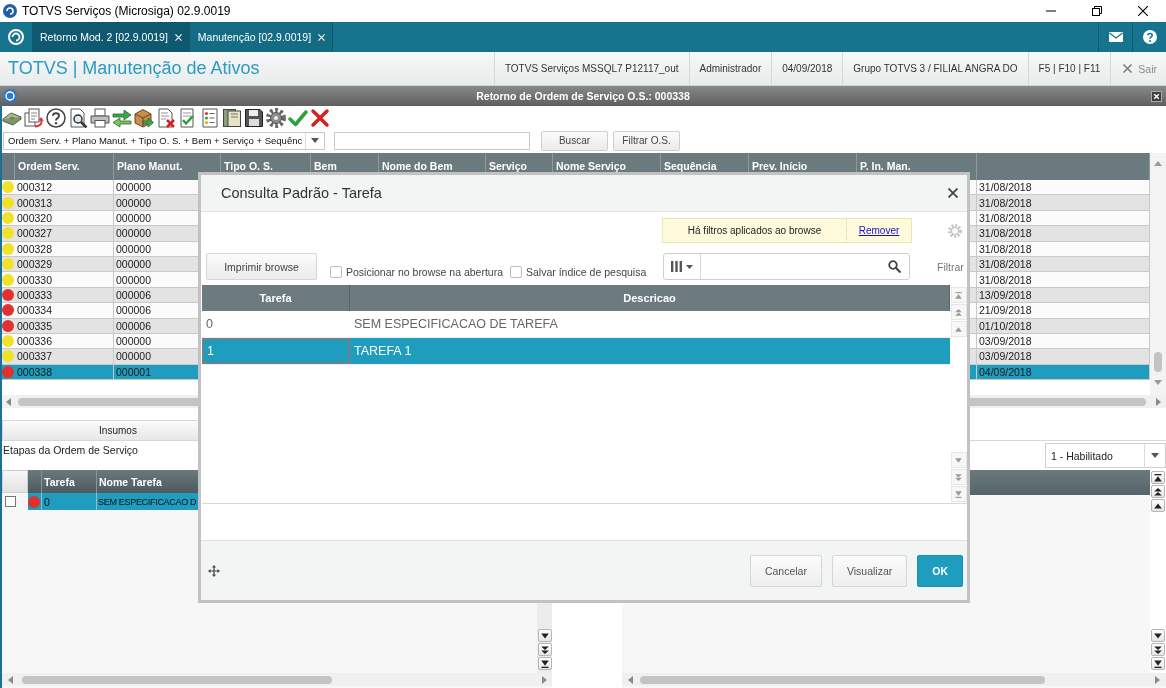 Image resolution: width=1166 pixels, height=688 pixels. What do you see at coordinates (232, 118) in the screenshot?
I see `binder-icon` at bounding box center [232, 118].